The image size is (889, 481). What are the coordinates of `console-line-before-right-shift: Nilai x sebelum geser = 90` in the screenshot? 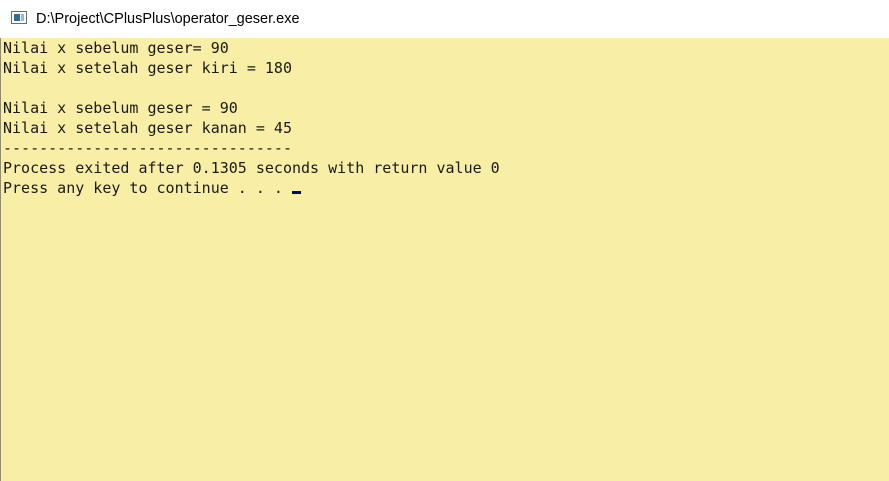 It's located at (120, 108).